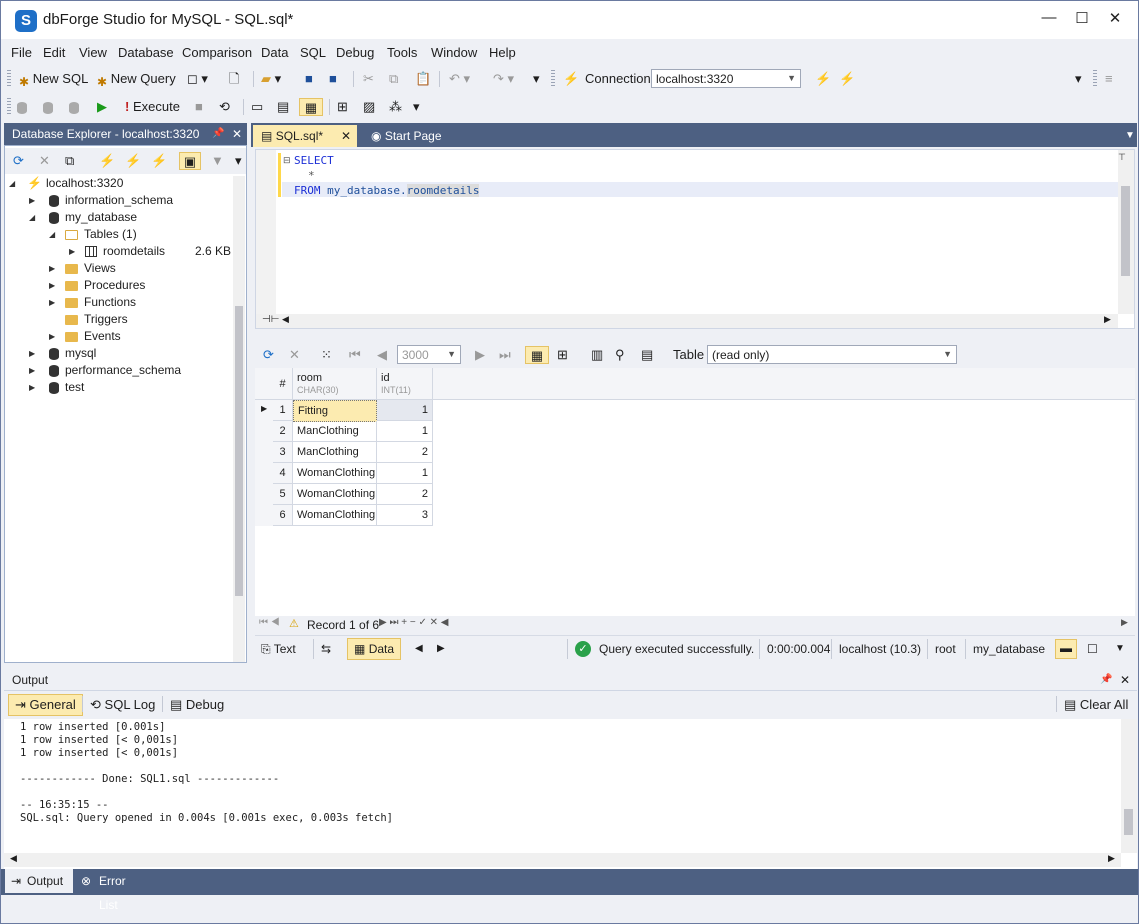 This screenshot has width=1139, height=924. What do you see at coordinates (405, 515) in the screenshot?
I see `grid-cell: 3` at bounding box center [405, 515].